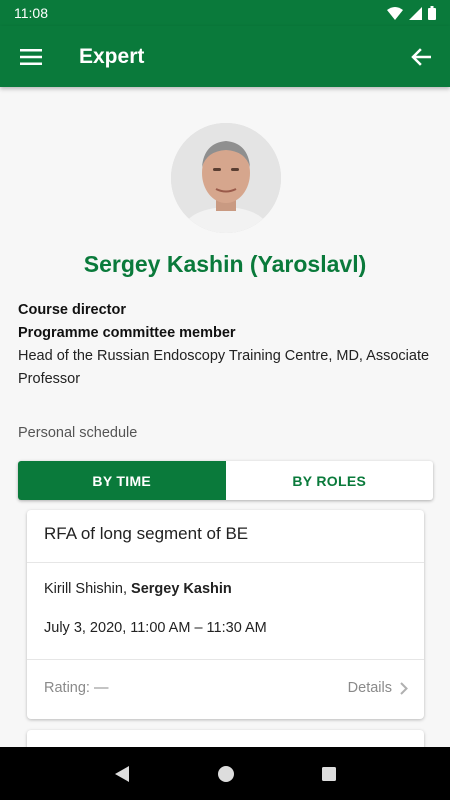 The width and height of the screenshot is (450, 800). I want to click on tab-by-time: BY TIME, so click(122, 480).